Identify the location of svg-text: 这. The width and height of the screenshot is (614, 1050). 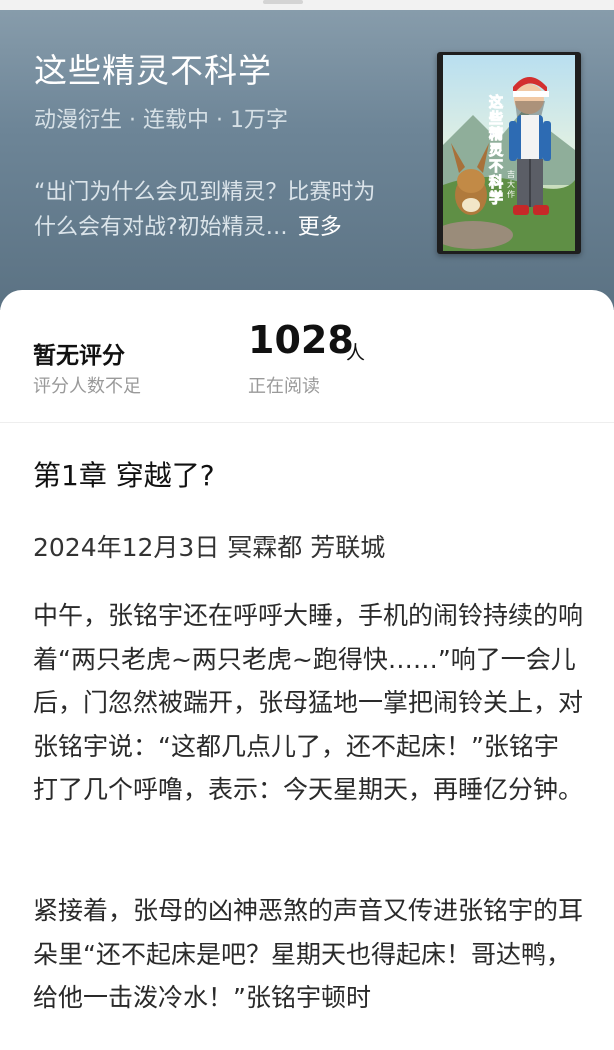
(496, 102).